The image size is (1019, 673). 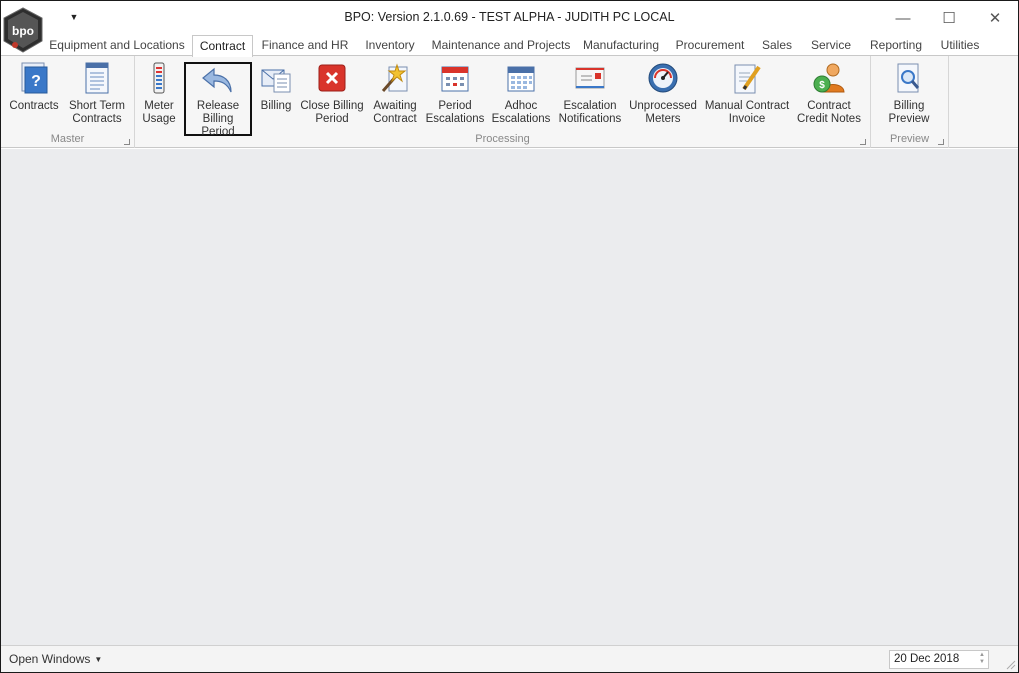 I want to click on group-launcher-master-icon, so click(x=127, y=142).